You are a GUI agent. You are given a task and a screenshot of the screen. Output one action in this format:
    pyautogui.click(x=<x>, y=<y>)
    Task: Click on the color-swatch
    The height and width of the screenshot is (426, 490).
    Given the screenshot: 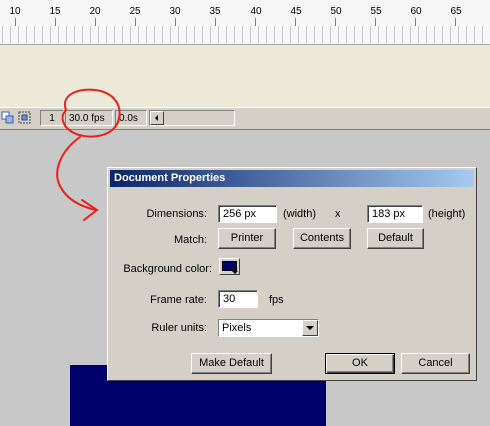 What is the action you would take?
    pyautogui.click(x=229, y=266)
    